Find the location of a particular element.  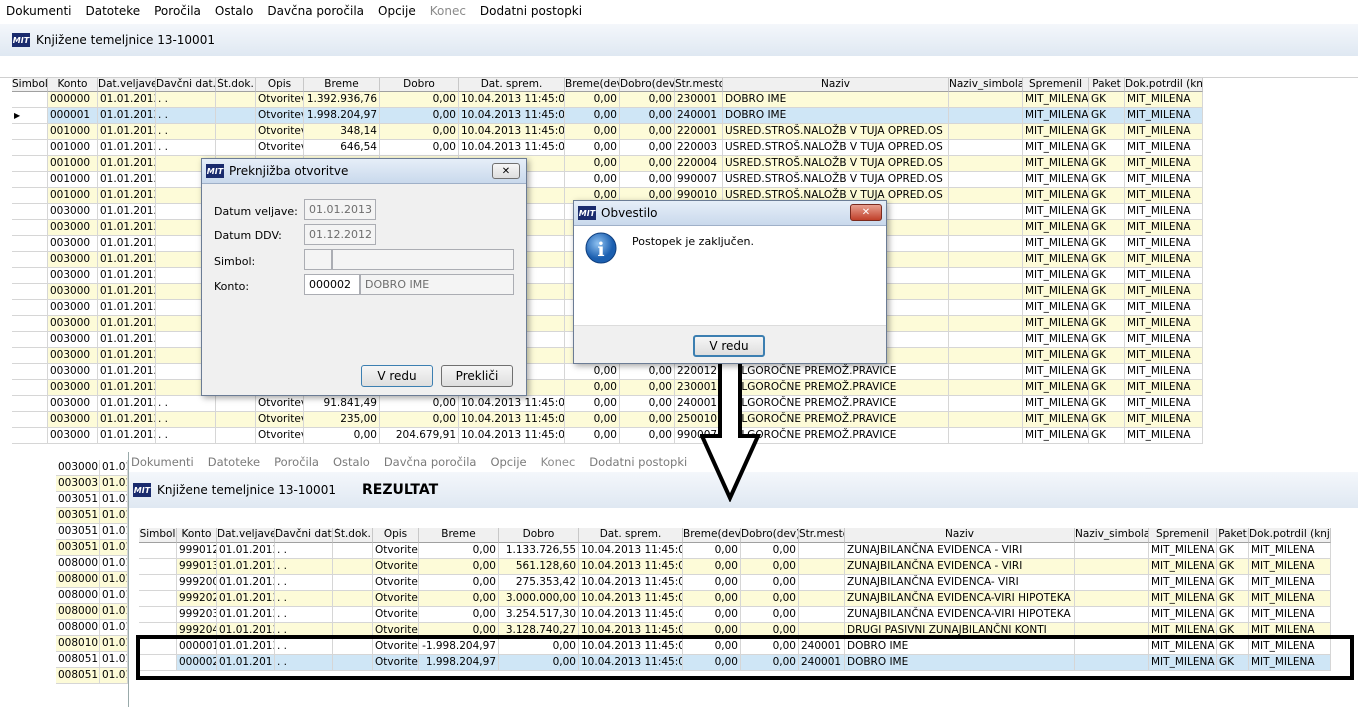

table-cell: 990007 is located at coordinates (699, 180).